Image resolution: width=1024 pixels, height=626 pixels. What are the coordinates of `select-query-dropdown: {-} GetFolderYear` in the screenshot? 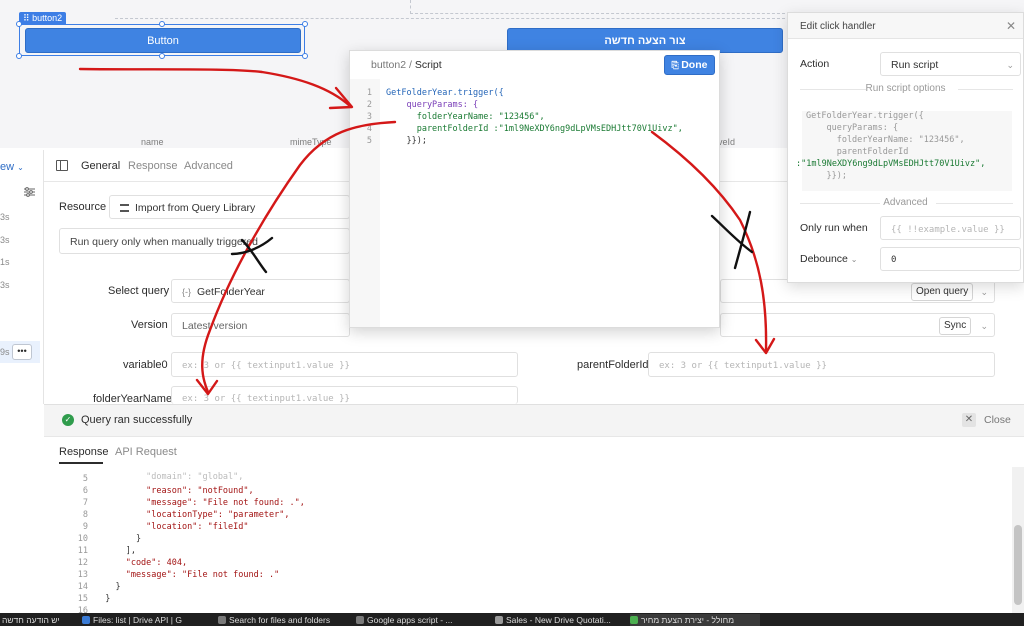 It's located at (260, 291).